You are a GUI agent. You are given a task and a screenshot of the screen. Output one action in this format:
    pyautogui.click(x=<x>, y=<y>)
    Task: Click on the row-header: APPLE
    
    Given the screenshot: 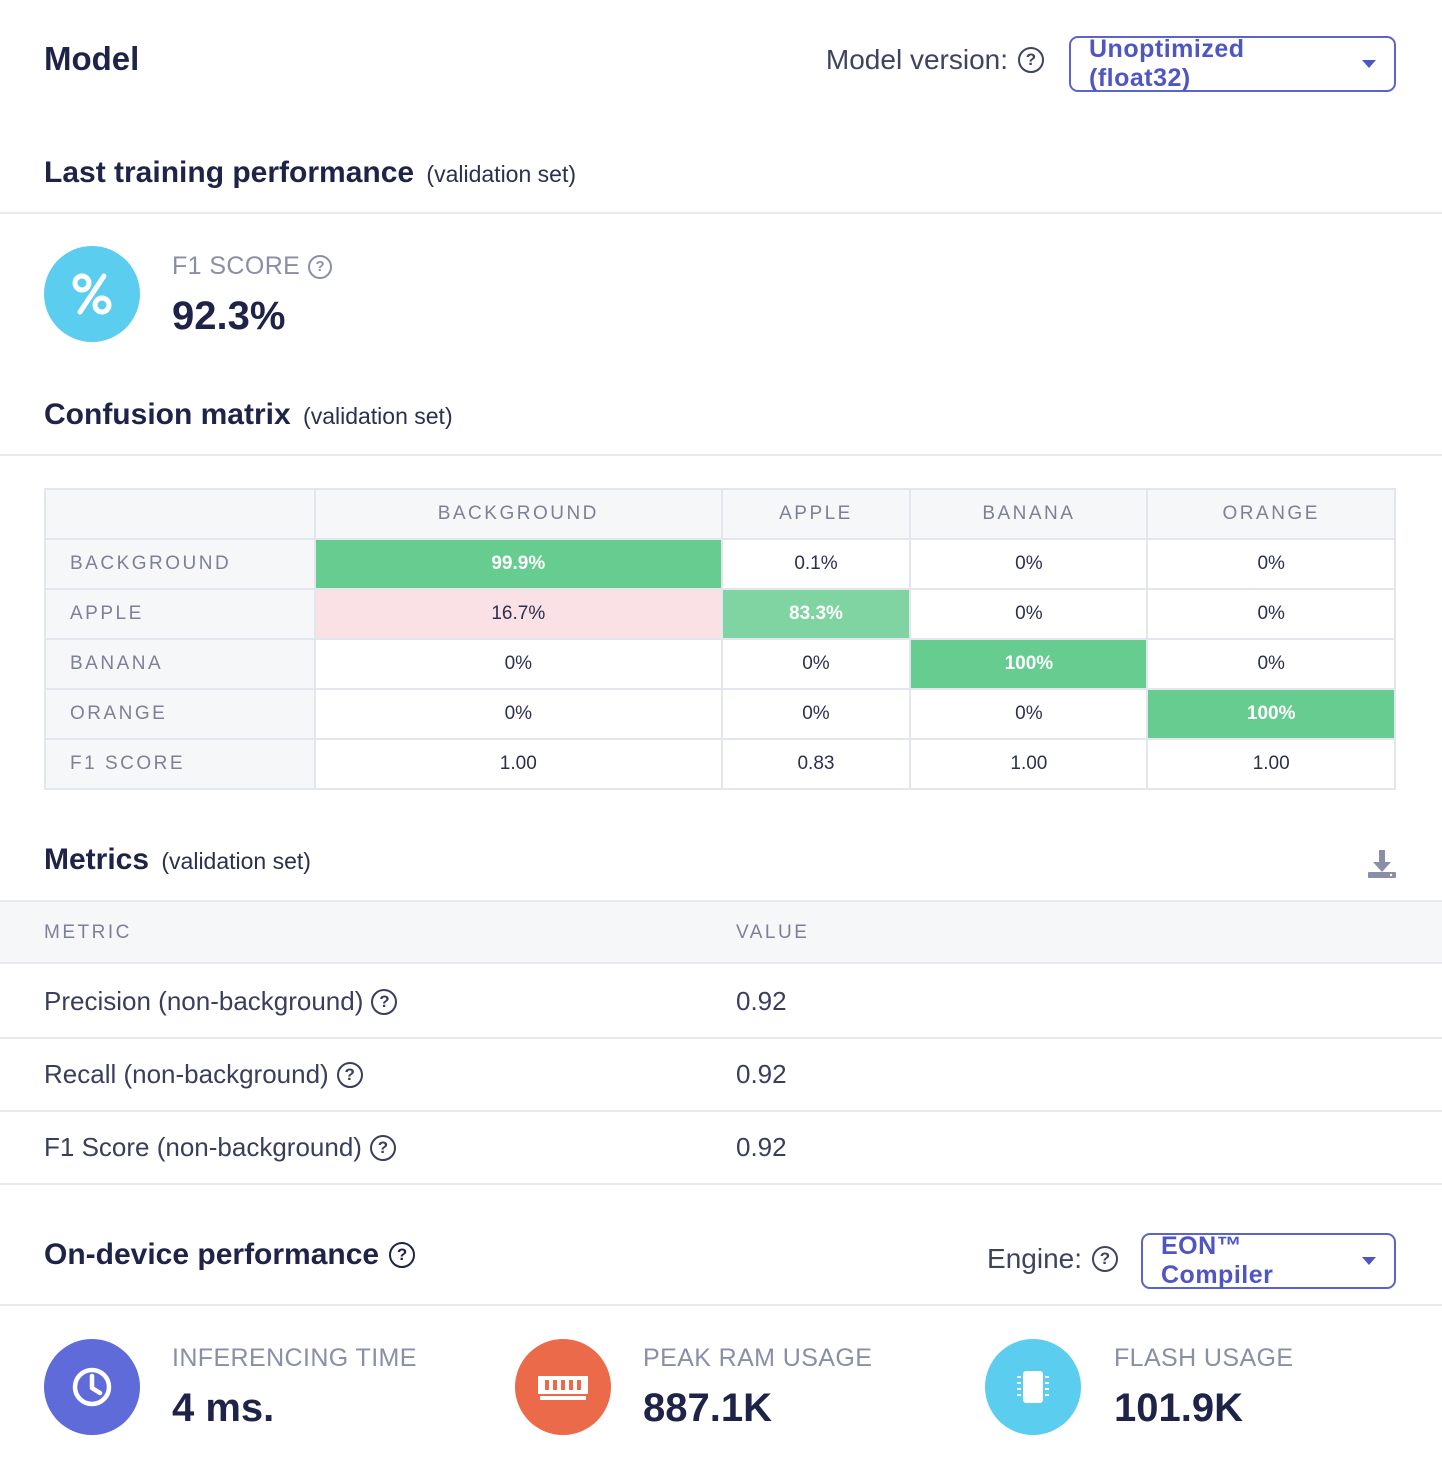 What is the action you would take?
    pyautogui.click(x=180, y=614)
    